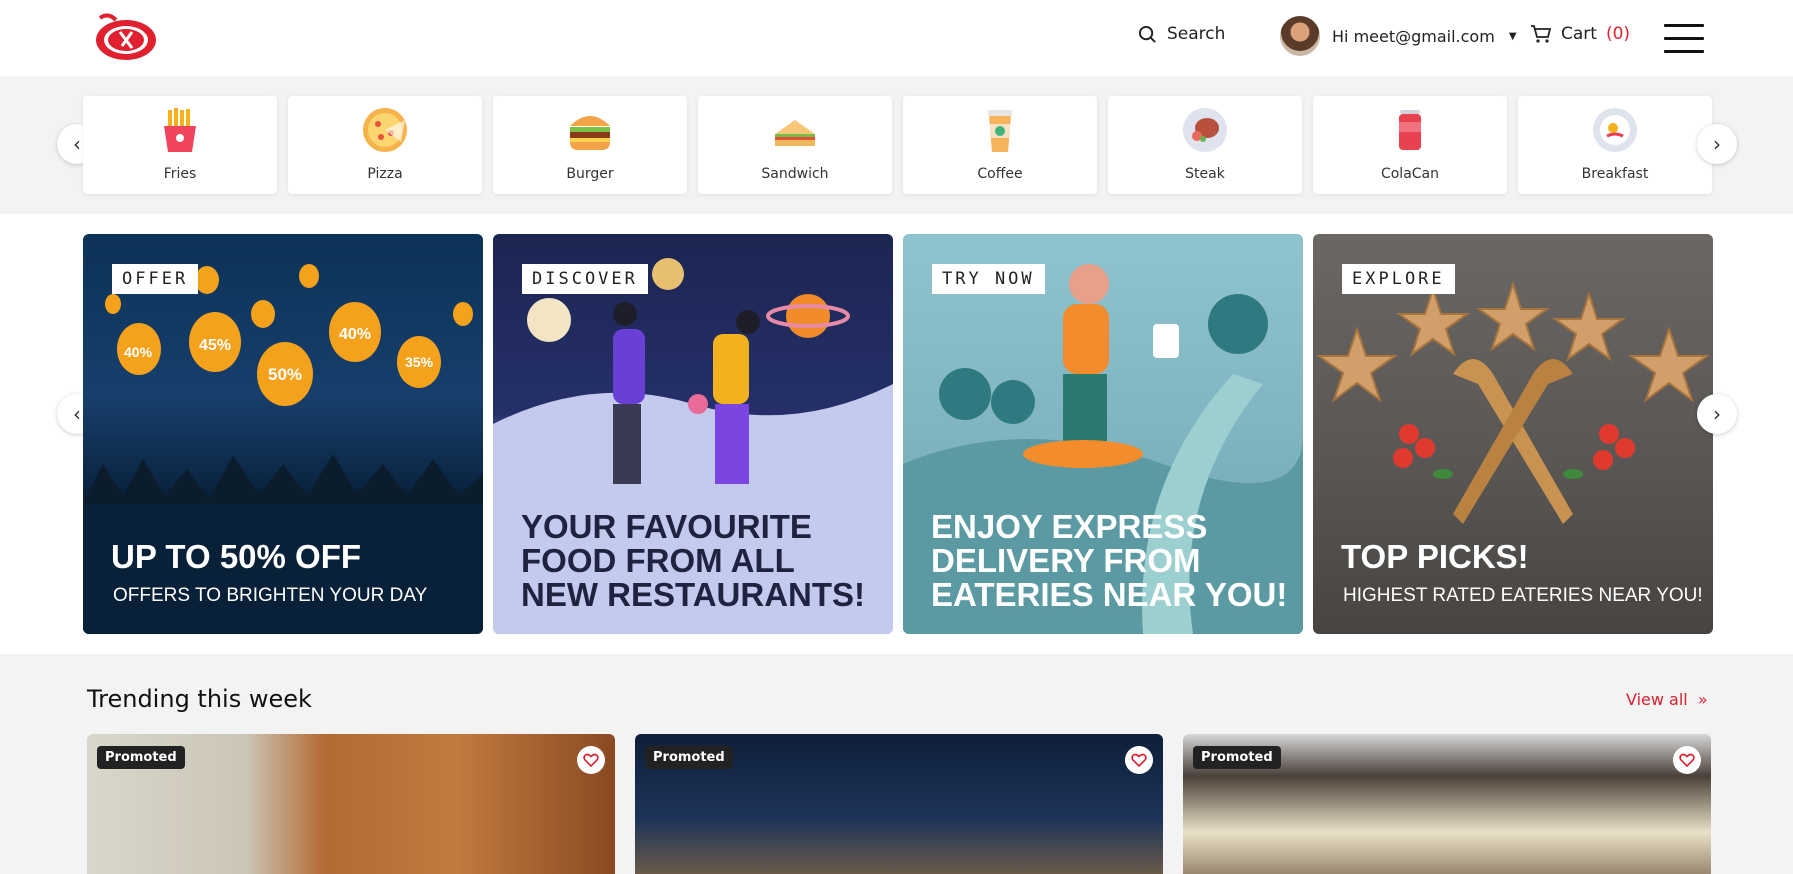 The width and height of the screenshot is (1793, 874). What do you see at coordinates (1657, 699) in the screenshot?
I see `view-all-label: View all` at bounding box center [1657, 699].